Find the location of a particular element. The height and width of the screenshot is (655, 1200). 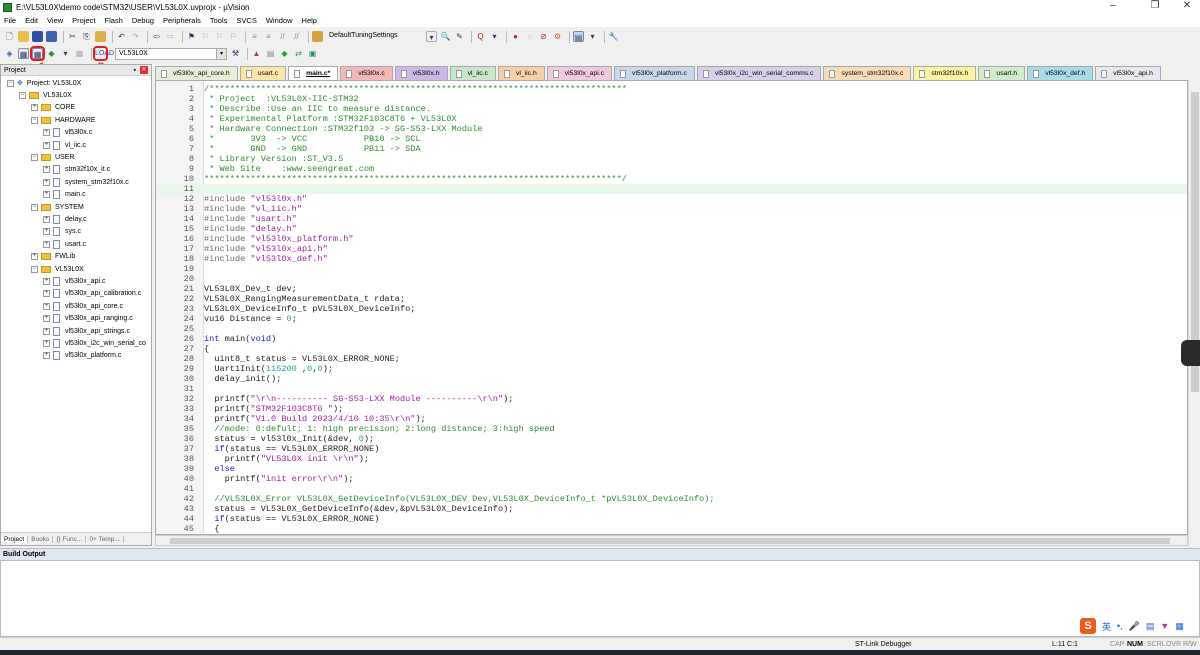

file-extensions-icon: ▤ is located at coordinates (270, 53).